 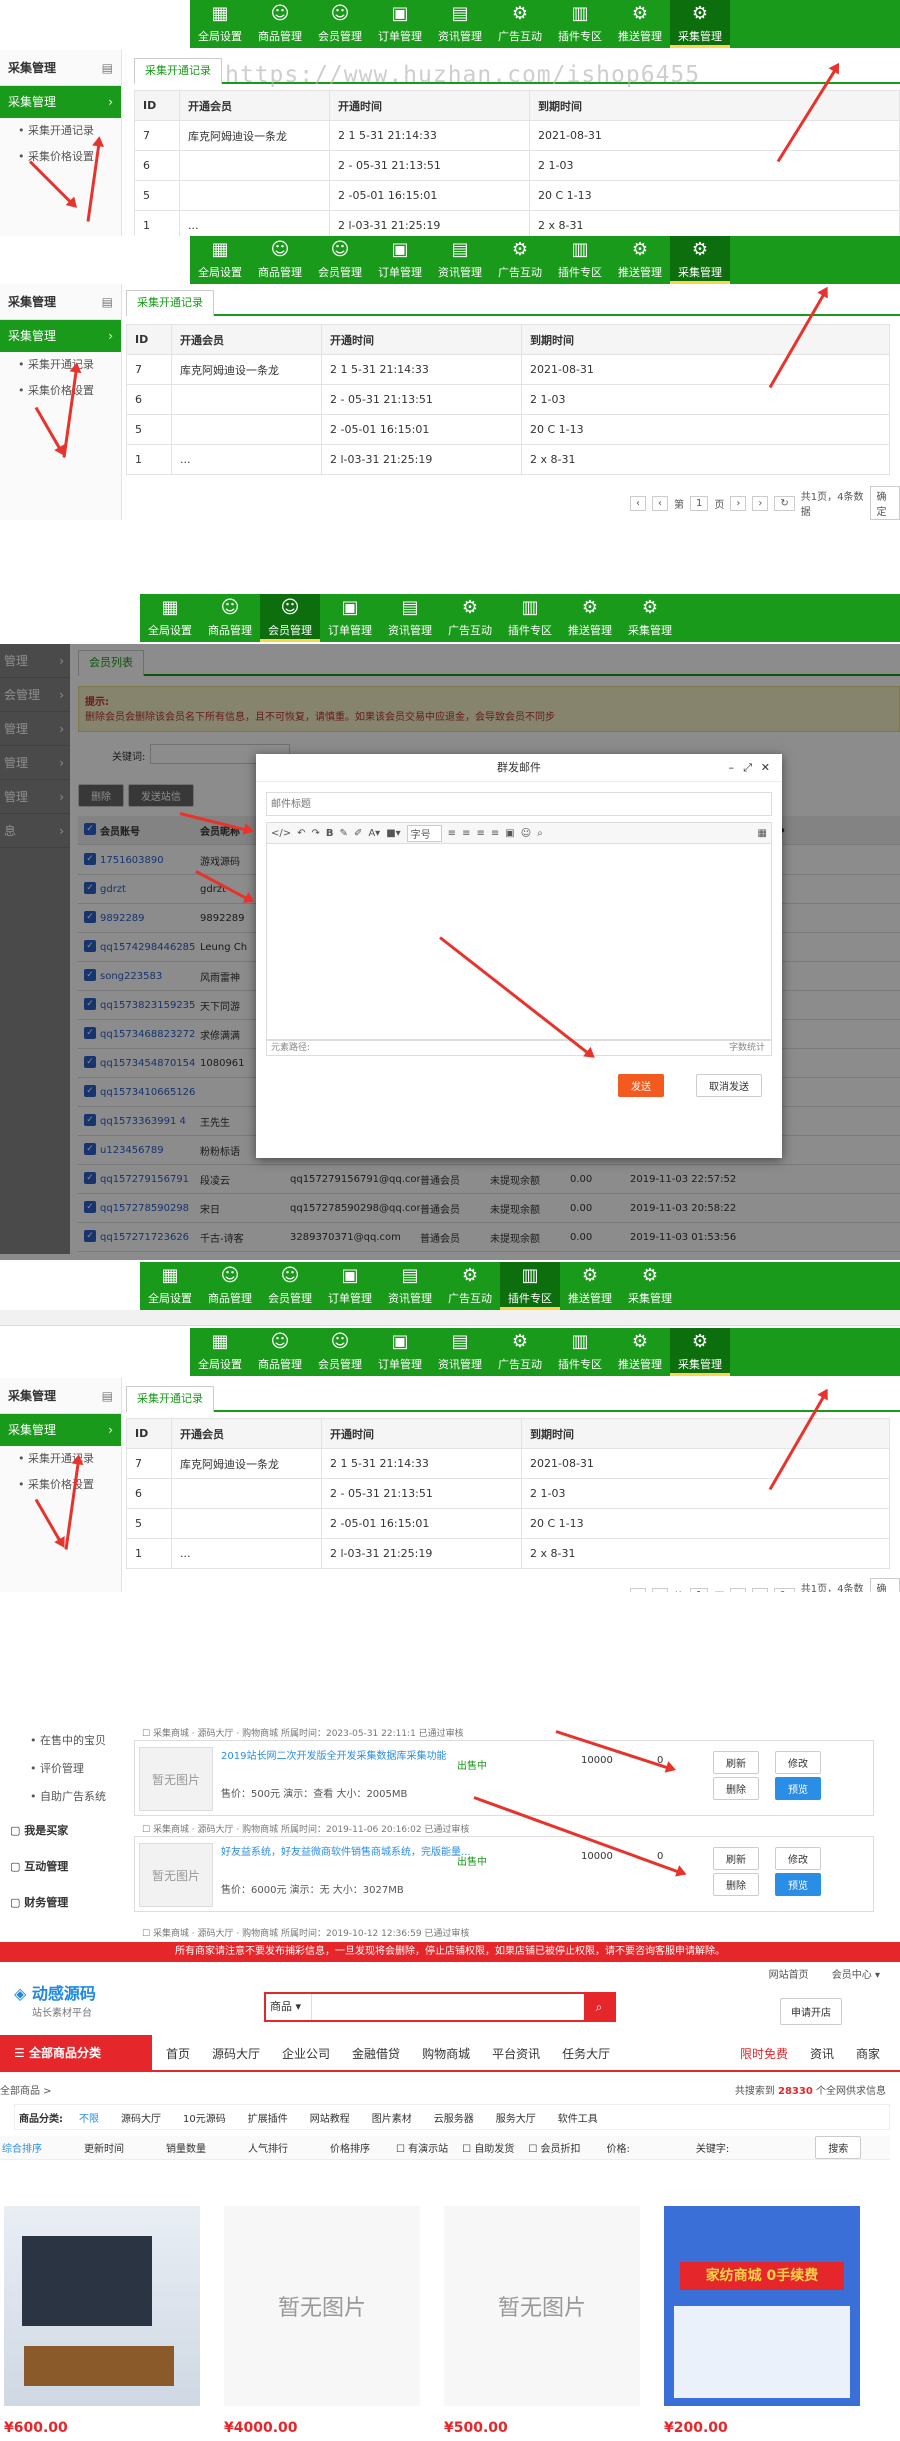 I want to click on home-link: 网站首页, so click(x=789, y=1975).